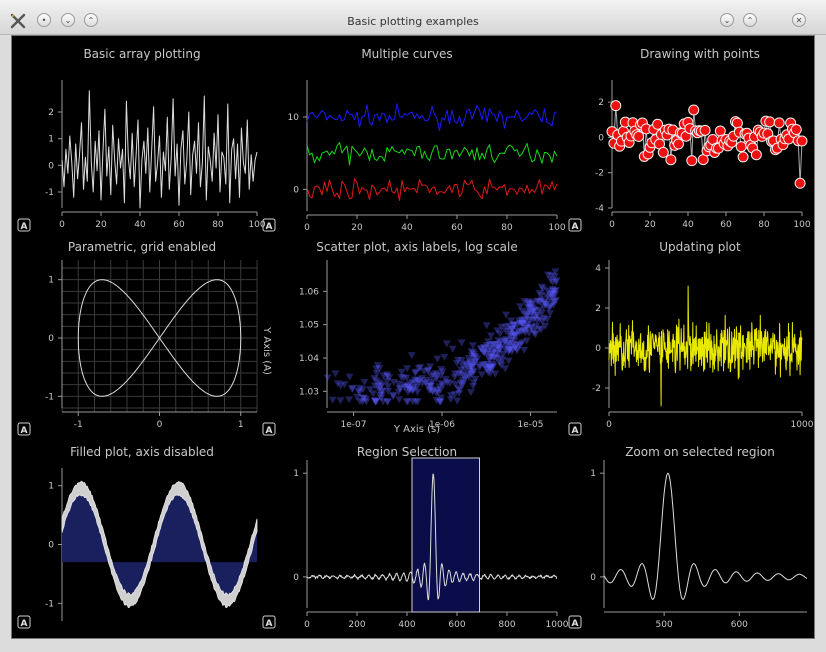  Describe the element at coordinates (750, 20) in the screenshot. I see `maximize-button: ⌃` at that location.